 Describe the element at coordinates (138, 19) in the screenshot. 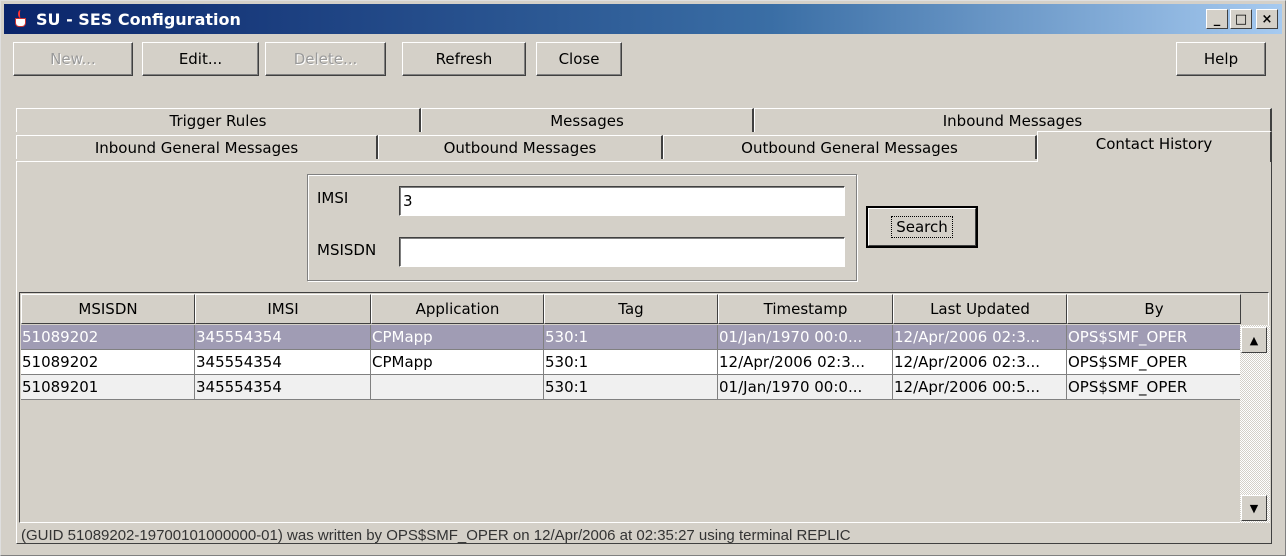

I see `window-title: SU - SES Configuration` at that location.